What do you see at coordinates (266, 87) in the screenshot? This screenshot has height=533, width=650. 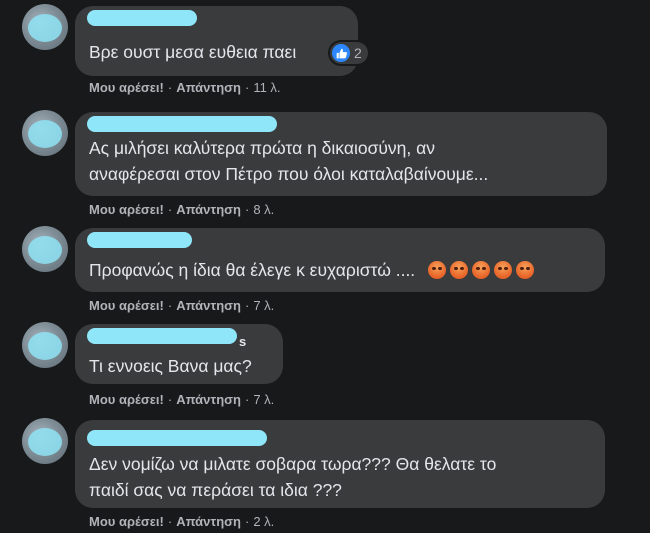 I see `timestamp: 11 λ.` at bounding box center [266, 87].